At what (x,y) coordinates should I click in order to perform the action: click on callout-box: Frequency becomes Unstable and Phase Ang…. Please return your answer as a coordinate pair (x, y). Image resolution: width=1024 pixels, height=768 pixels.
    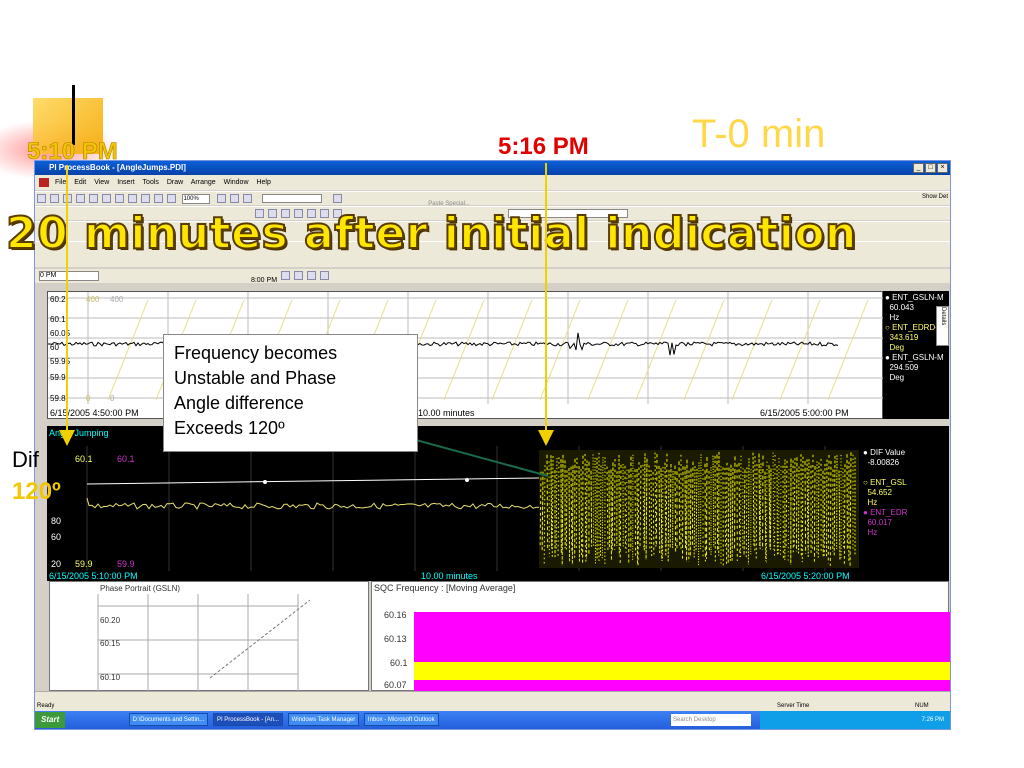
    Looking at the image, I should click on (290, 393).